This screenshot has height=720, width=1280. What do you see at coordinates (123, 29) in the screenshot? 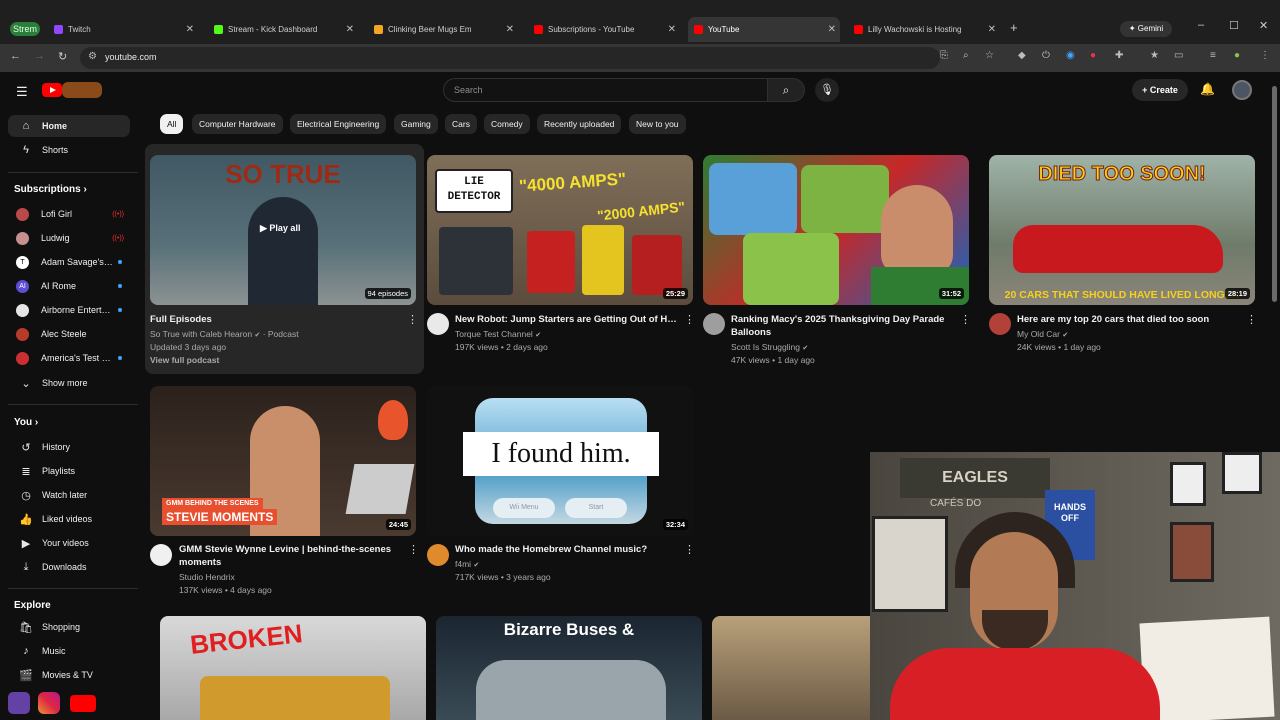
I see `tab-twitch: Twitch ✕` at bounding box center [123, 29].